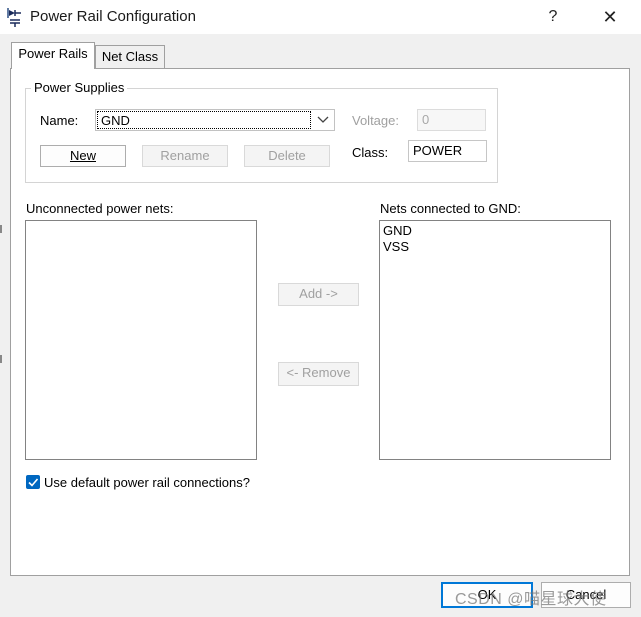 This screenshot has width=641, height=617. I want to click on name-combobox-value: GND, so click(115, 120).